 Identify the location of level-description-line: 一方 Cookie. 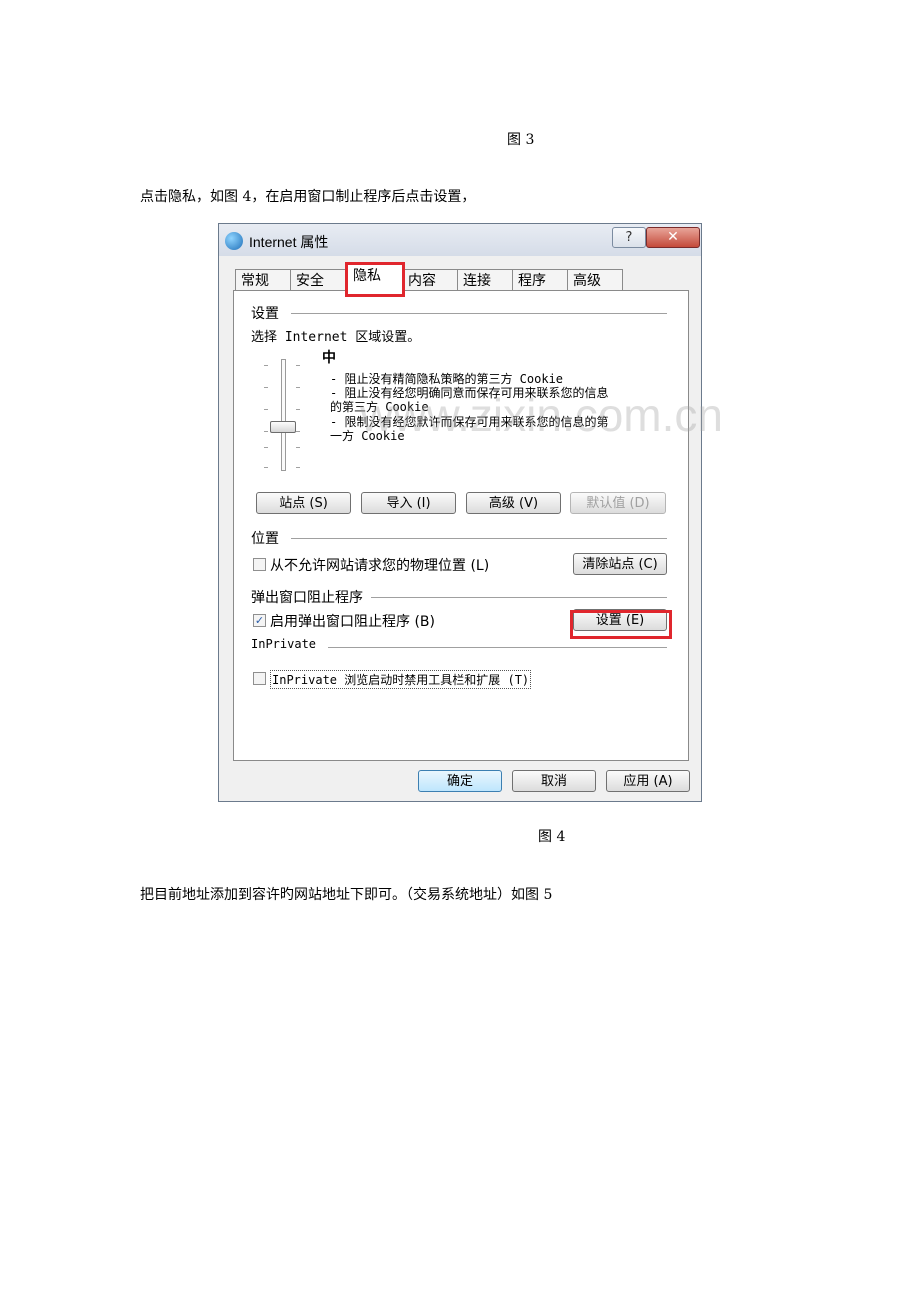
(367, 436).